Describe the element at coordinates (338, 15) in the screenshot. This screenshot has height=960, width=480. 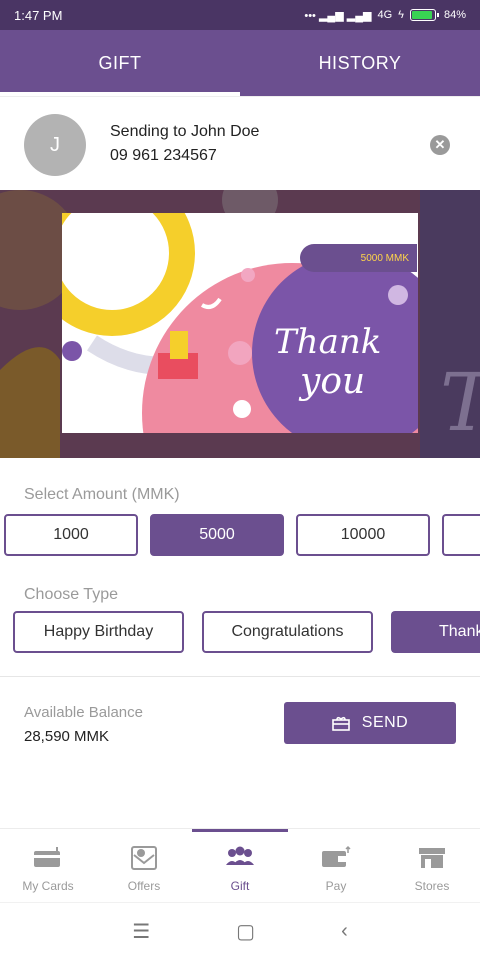
I see `signal-icon: ••• ▂▄▆ ▂▄▆` at that location.